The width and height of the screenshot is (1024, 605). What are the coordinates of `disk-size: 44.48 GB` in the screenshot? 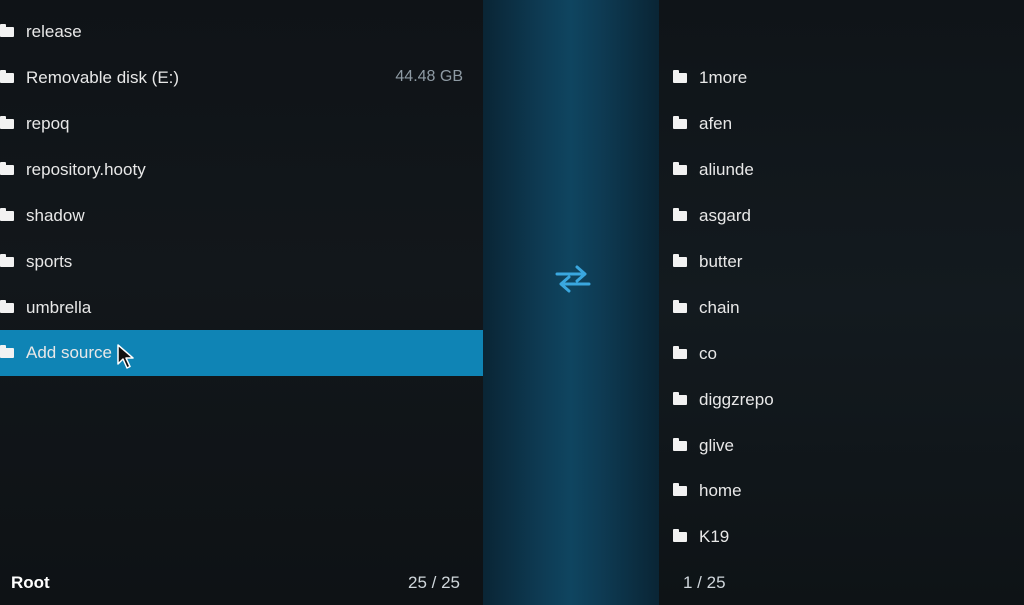 It's located at (429, 76).